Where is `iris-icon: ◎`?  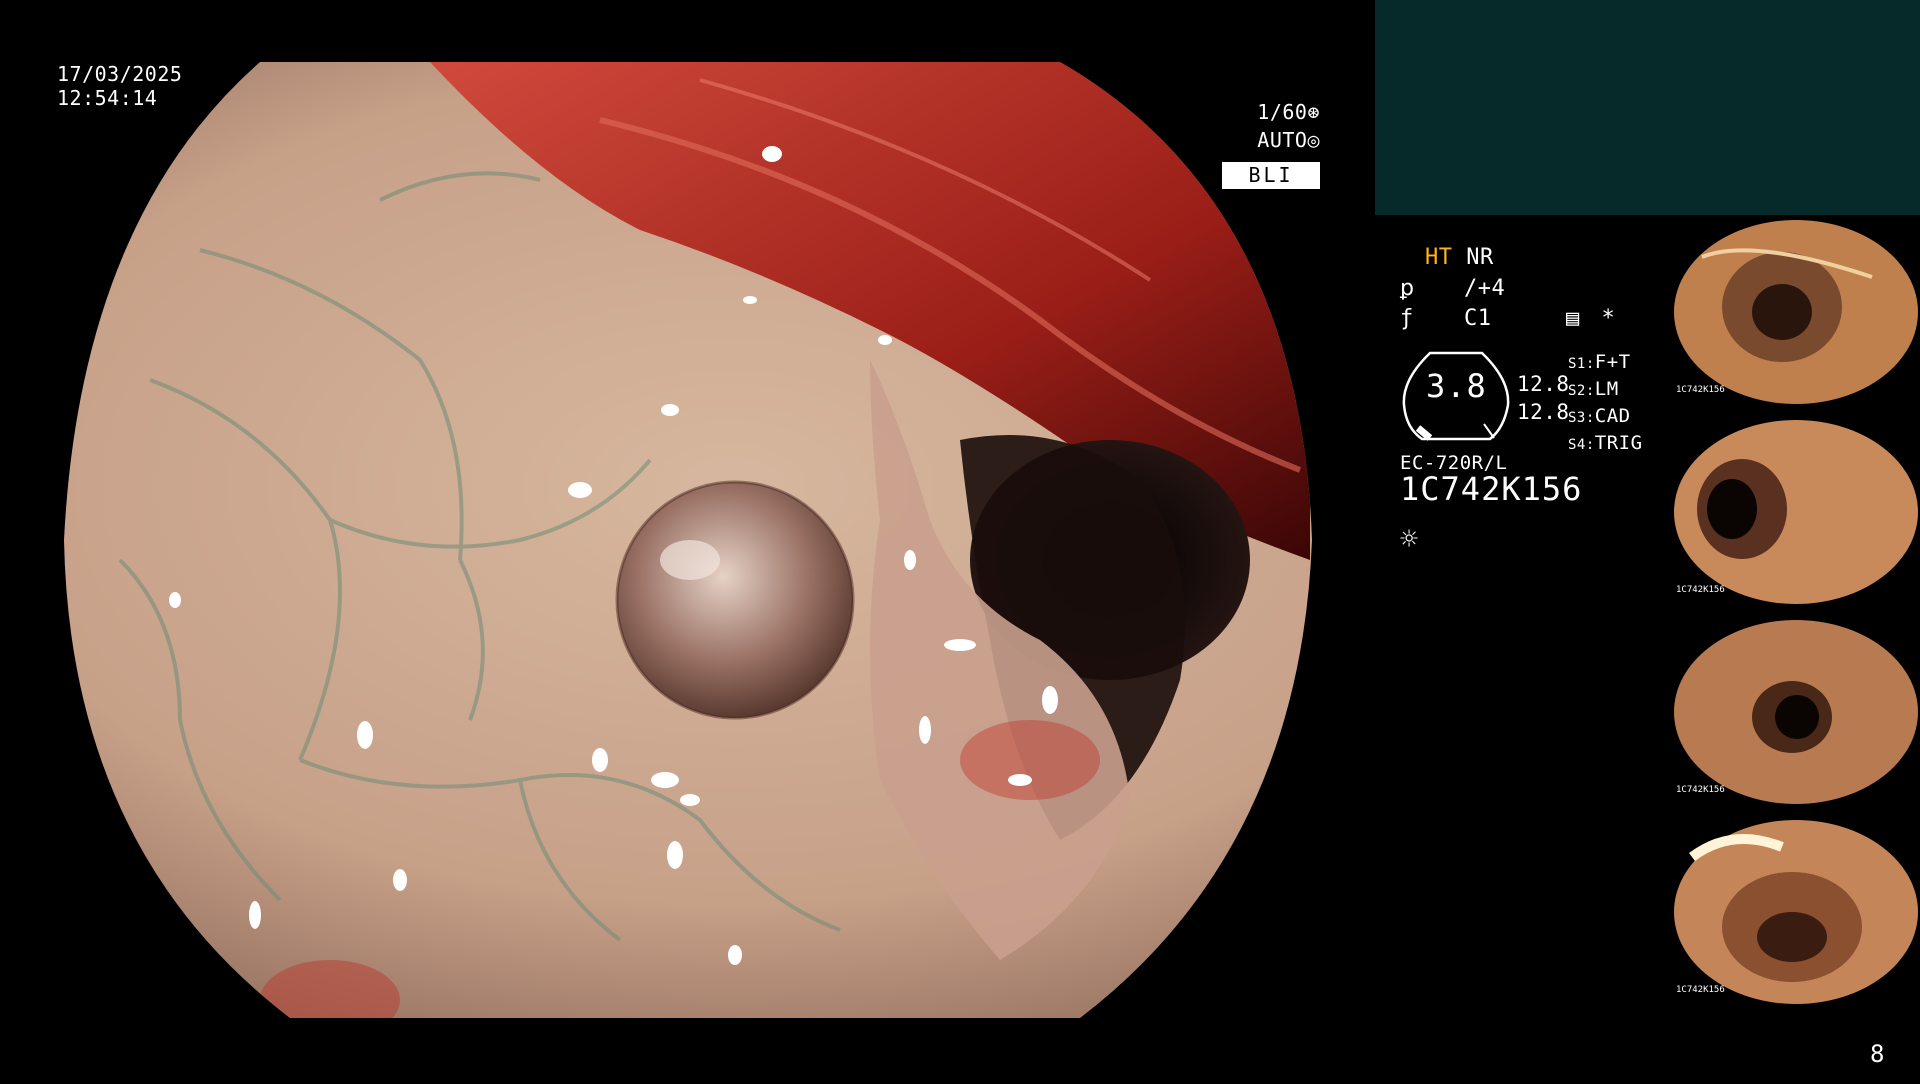
iris-icon: ◎ is located at coordinates (1313, 140).